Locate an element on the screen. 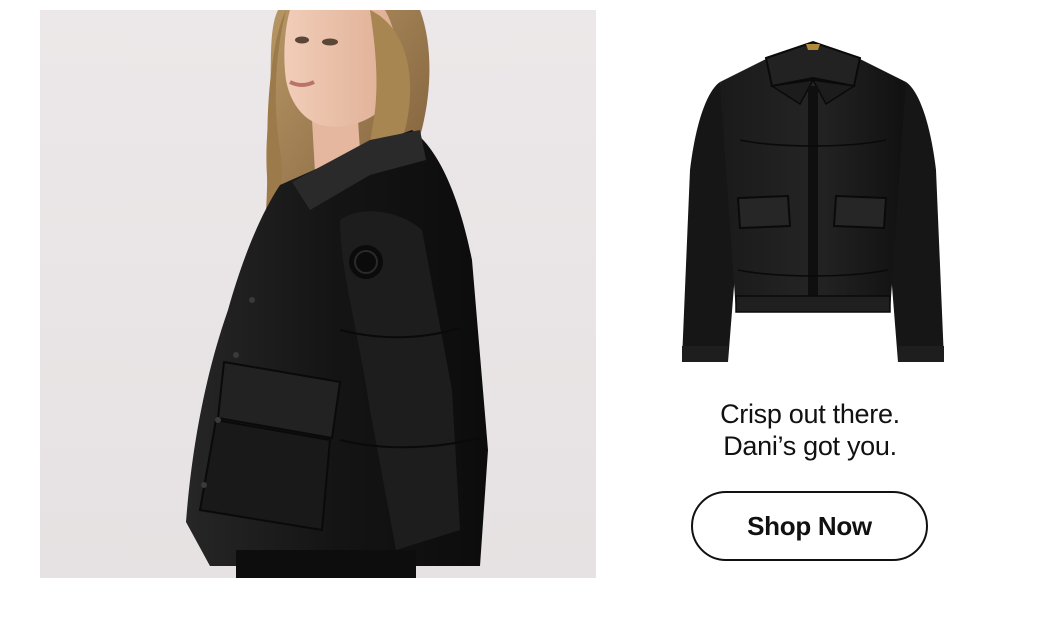  promo-tagline: Crisp out there. Dani’s got you. is located at coordinates (810, 430).